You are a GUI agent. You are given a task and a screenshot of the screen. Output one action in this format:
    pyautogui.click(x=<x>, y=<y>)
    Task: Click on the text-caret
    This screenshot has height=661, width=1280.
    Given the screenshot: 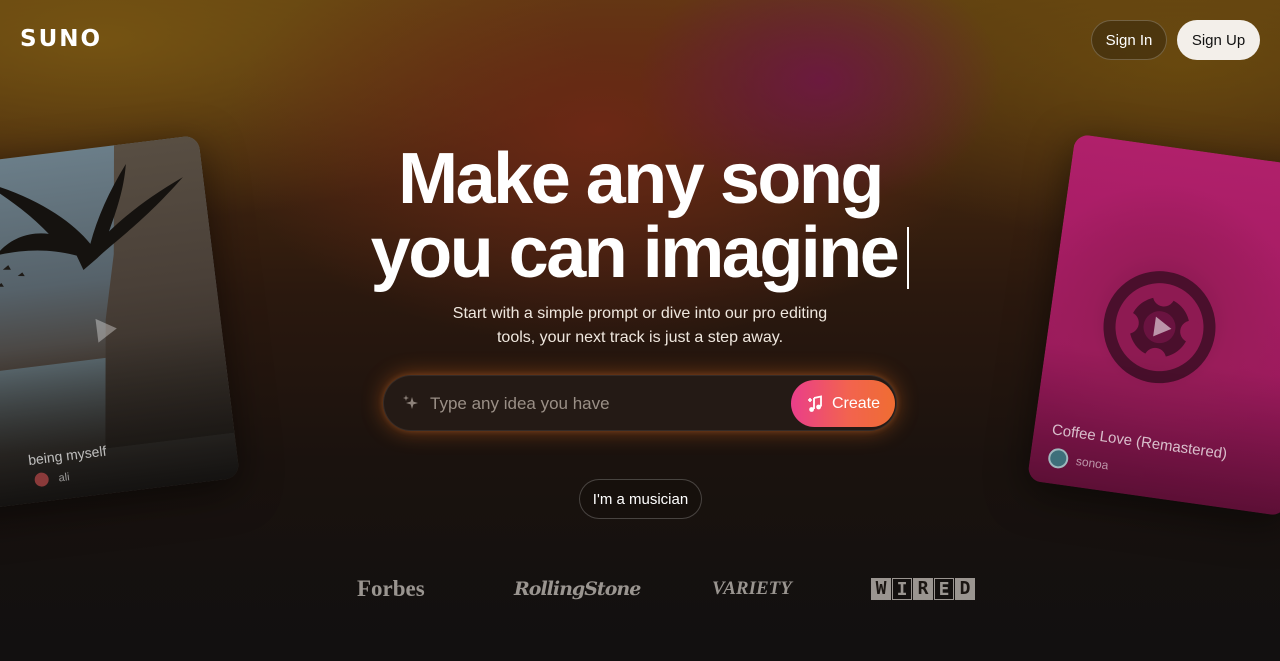 What is the action you would take?
    pyautogui.click(x=908, y=258)
    